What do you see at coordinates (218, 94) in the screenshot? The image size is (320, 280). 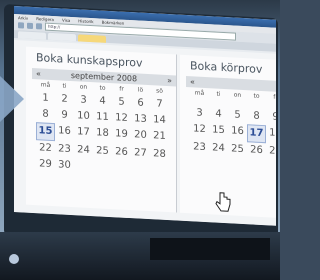 I see `weekday-header: ti` at bounding box center [218, 94].